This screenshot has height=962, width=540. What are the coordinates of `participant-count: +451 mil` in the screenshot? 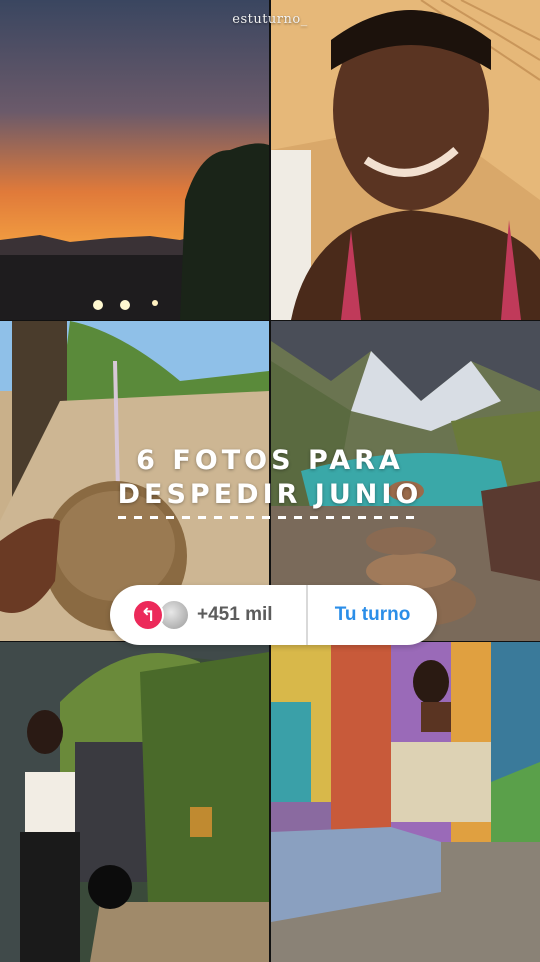 It's located at (235, 614).